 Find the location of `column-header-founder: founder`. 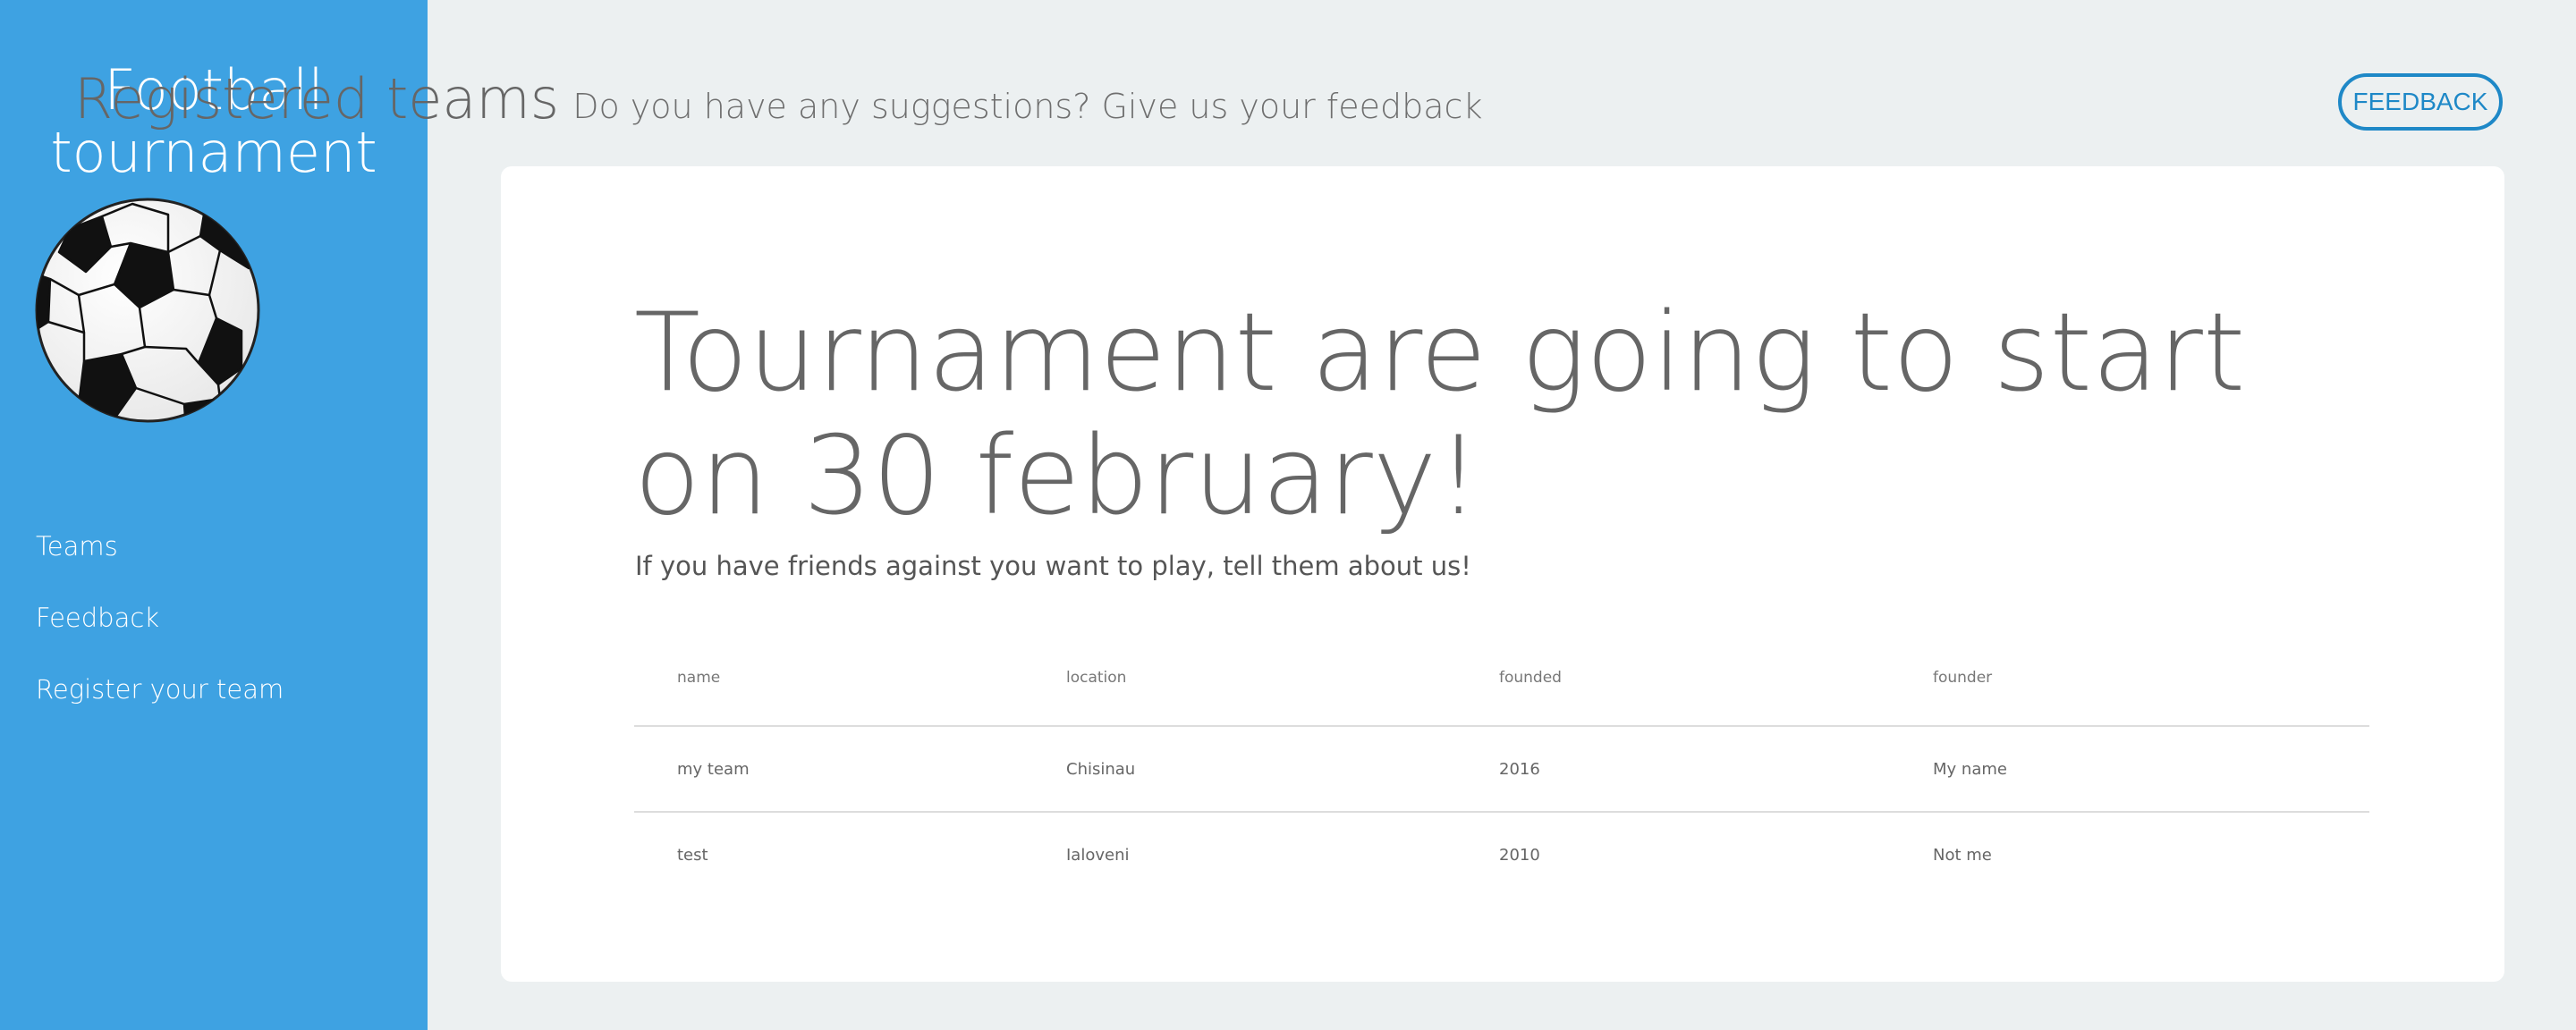

column-header-founder: founder is located at coordinates (2129, 678).